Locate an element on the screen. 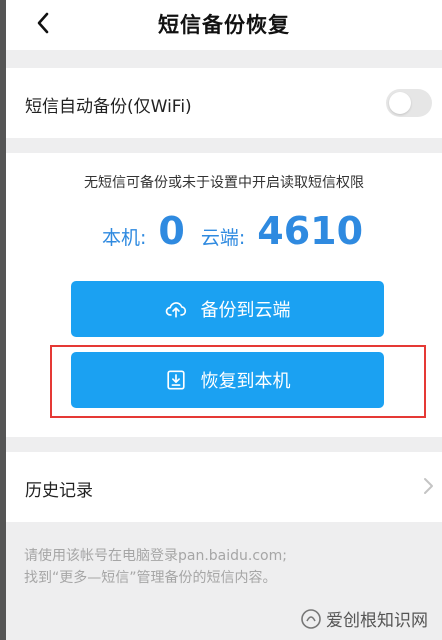 This screenshot has width=442, height=640. history-row: 历史记录 is located at coordinates (224, 487).